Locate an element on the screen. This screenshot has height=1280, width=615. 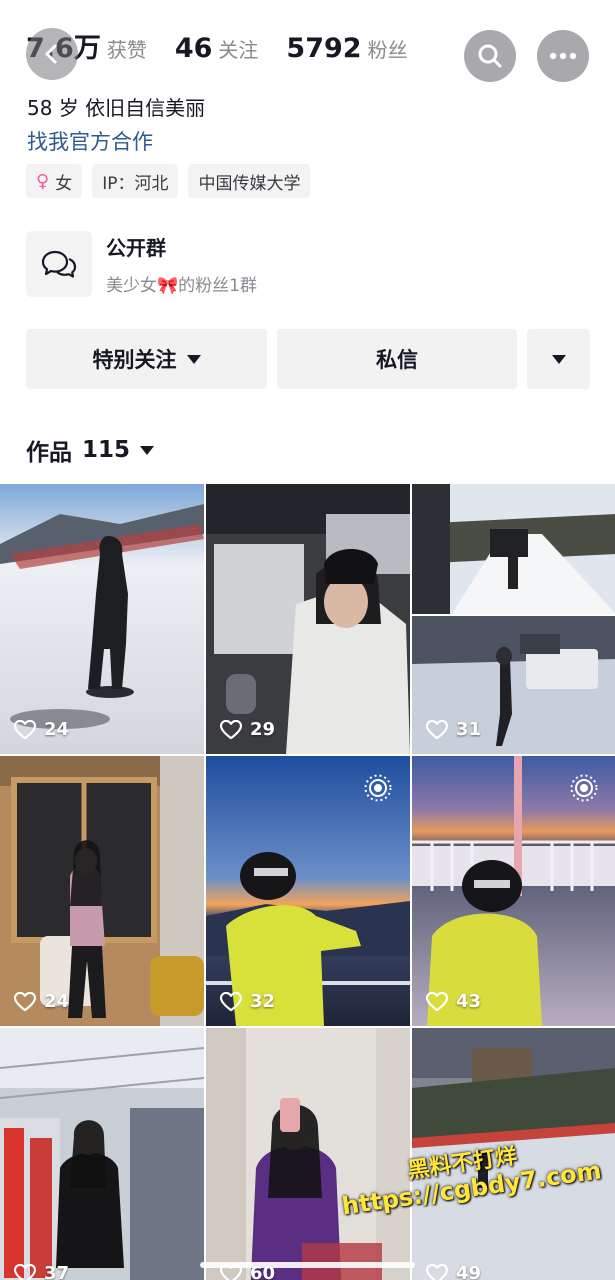
female-icon: ♀ is located at coordinates (43, 181).